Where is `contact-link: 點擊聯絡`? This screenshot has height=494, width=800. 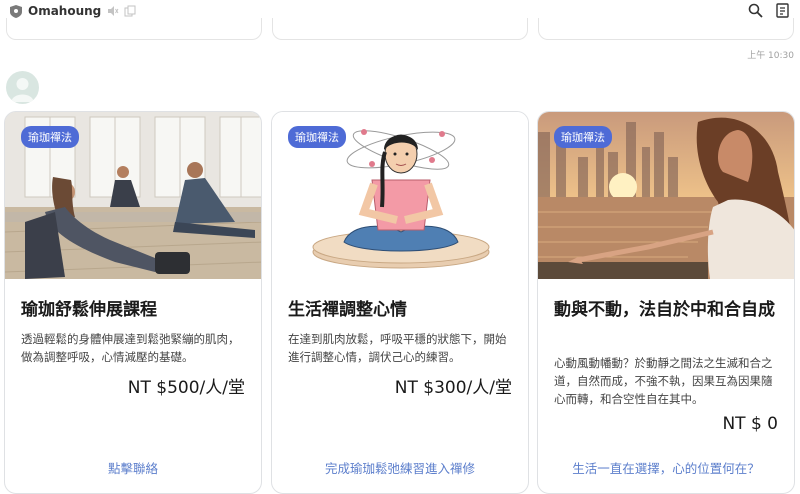 contact-link: 點擊聯絡 is located at coordinates (133, 467).